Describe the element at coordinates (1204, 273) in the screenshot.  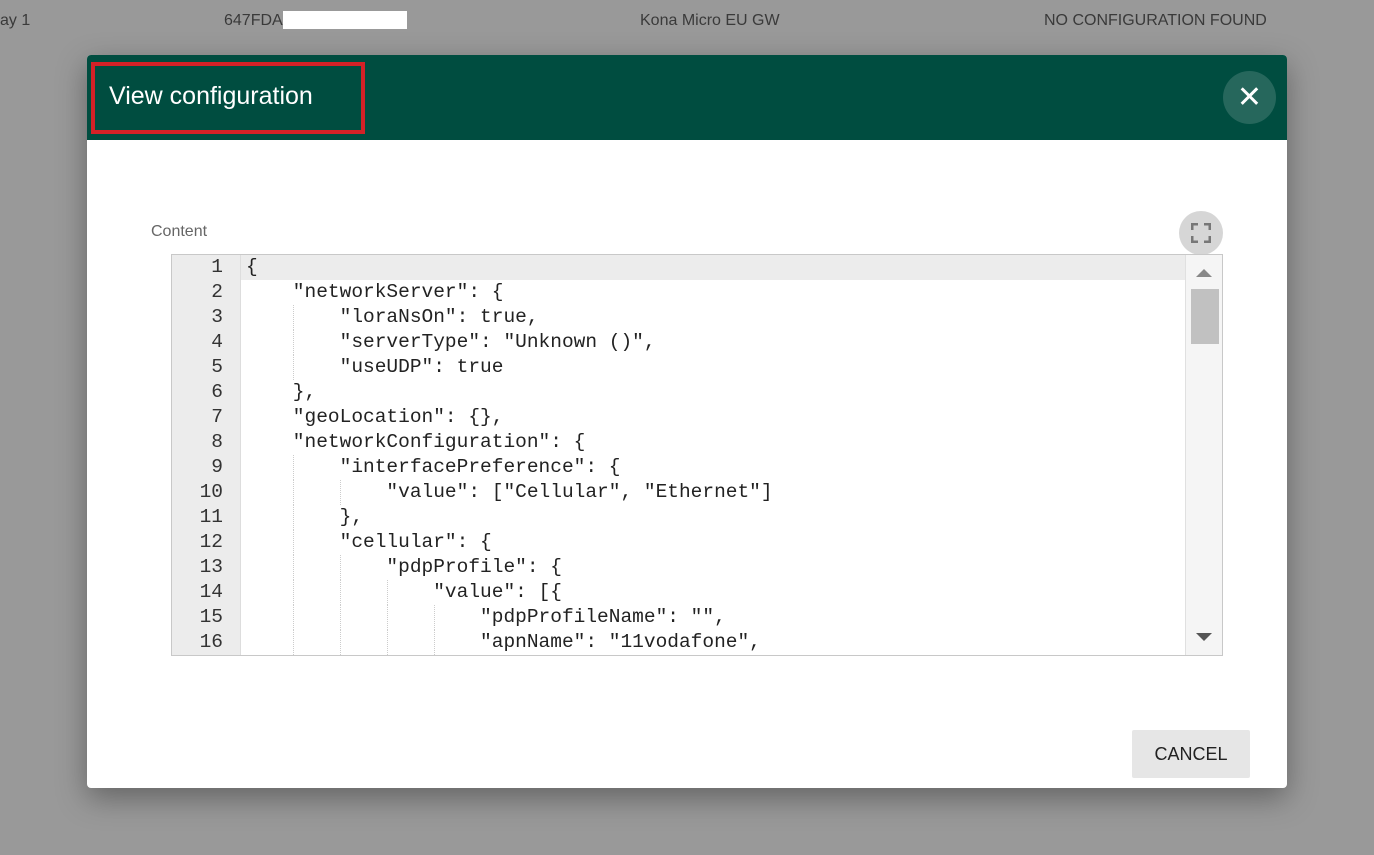
I see `scroll-up-icon` at that location.